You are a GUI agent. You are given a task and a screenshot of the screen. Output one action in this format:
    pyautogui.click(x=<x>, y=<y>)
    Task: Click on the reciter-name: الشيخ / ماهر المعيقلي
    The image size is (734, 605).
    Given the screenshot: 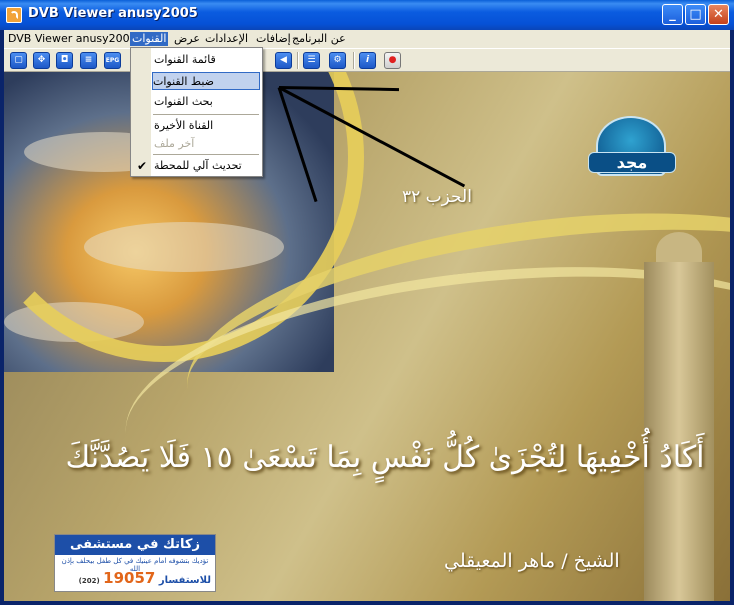 What is the action you would take?
    pyautogui.click(x=532, y=561)
    